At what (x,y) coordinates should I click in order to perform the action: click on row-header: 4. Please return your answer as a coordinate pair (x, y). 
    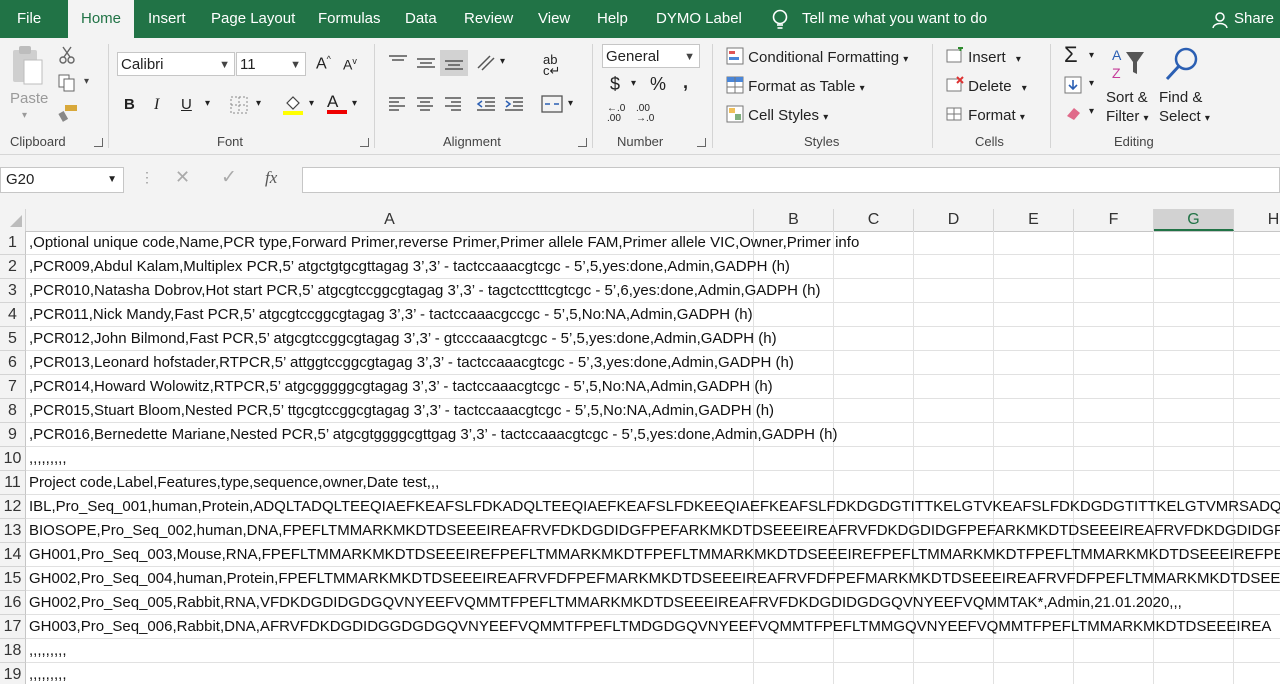
    Looking at the image, I should click on (13, 315).